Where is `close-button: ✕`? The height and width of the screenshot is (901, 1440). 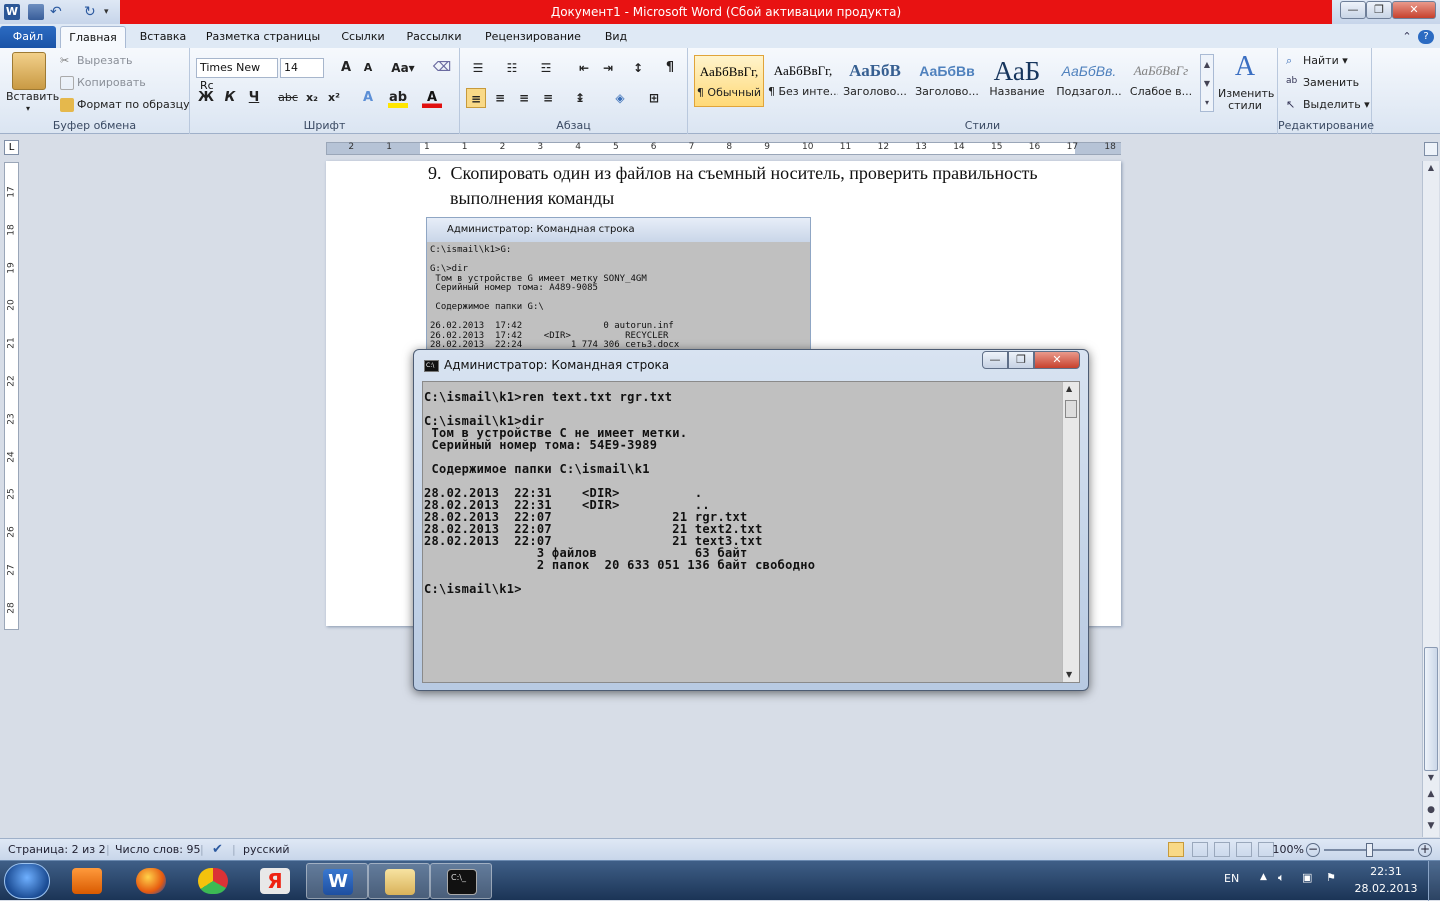 close-button: ✕ is located at coordinates (1414, 10).